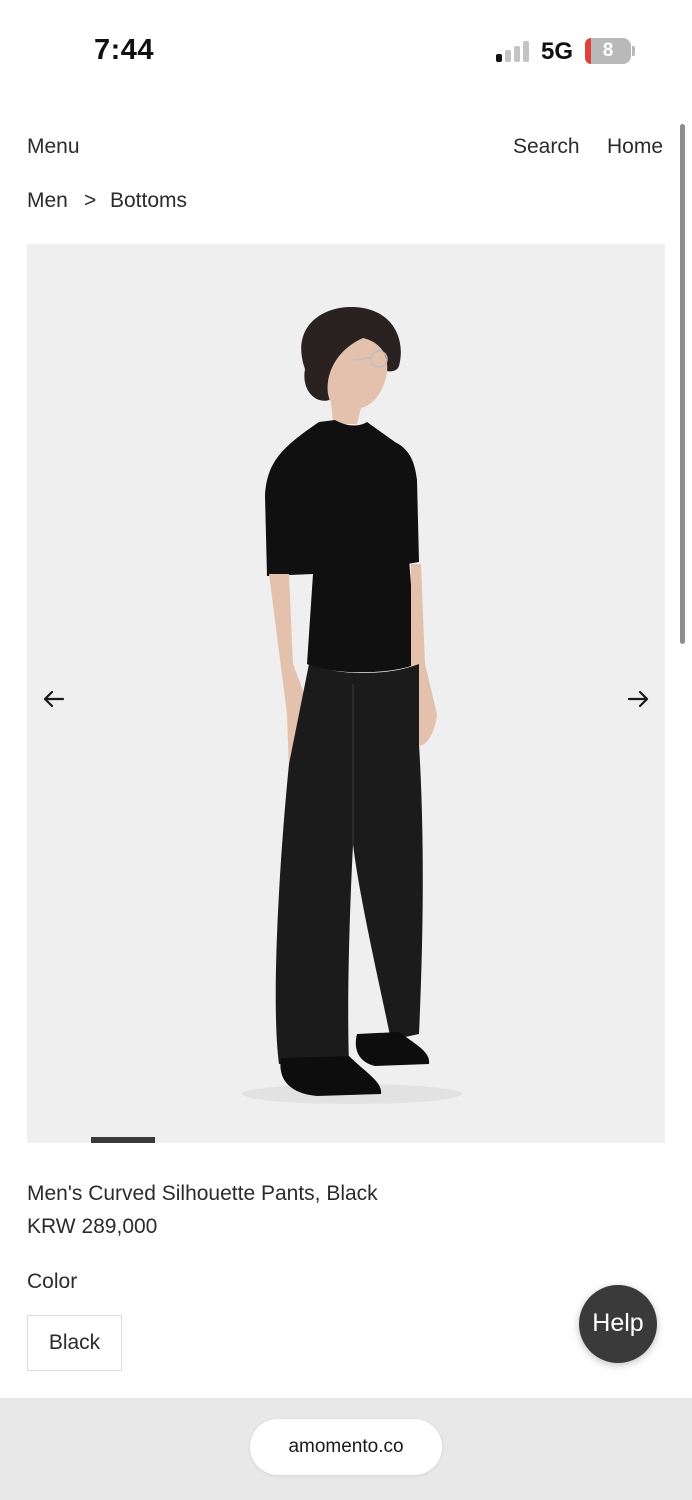 This screenshot has width=692, height=1500. I want to click on url-bar: amomento.co, so click(346, 1447).